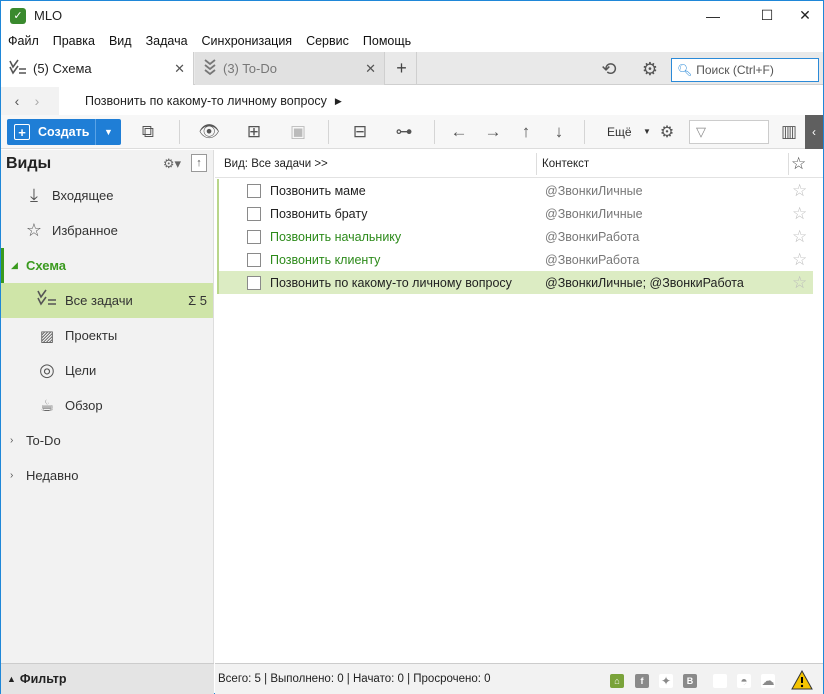 The width and height of the screenshot is (824, 694). What do you see at coordinates (120, 41) in the screenshot?
I see `menu-view: Вид` at bounding box center [120, 41].